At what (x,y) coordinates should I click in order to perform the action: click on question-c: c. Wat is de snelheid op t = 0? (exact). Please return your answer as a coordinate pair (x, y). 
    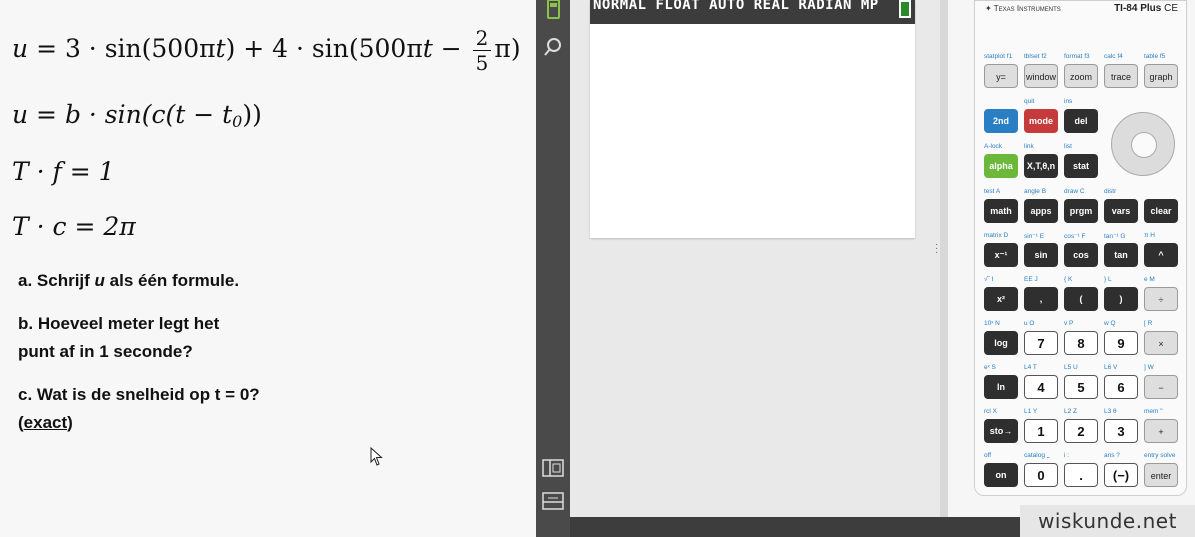
    Looking at the image, I should click on (139, 408).